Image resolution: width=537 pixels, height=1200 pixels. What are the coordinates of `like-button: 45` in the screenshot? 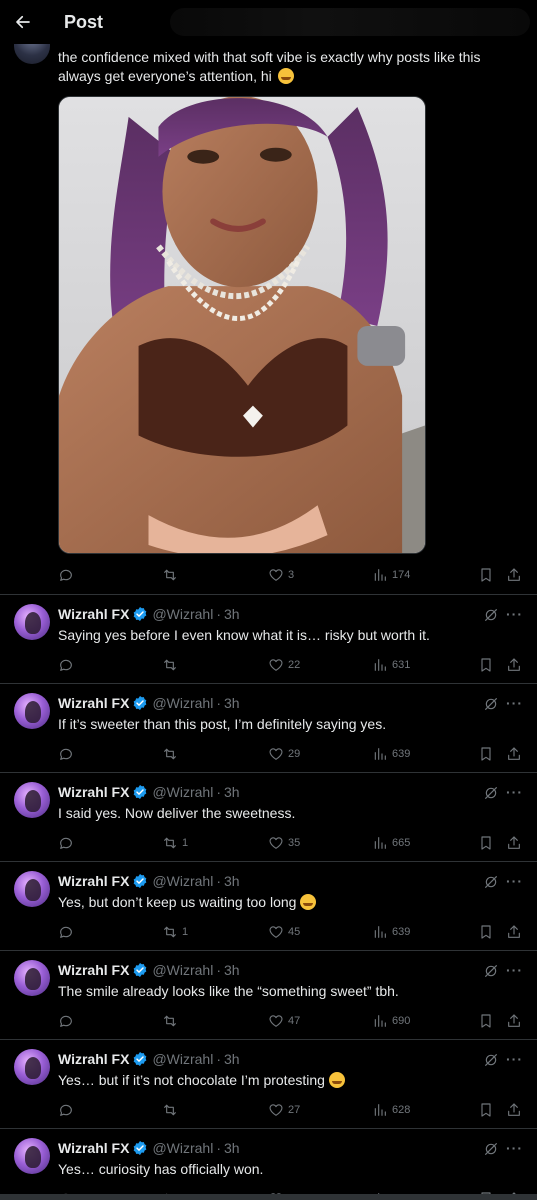 It's located at (284, 932).